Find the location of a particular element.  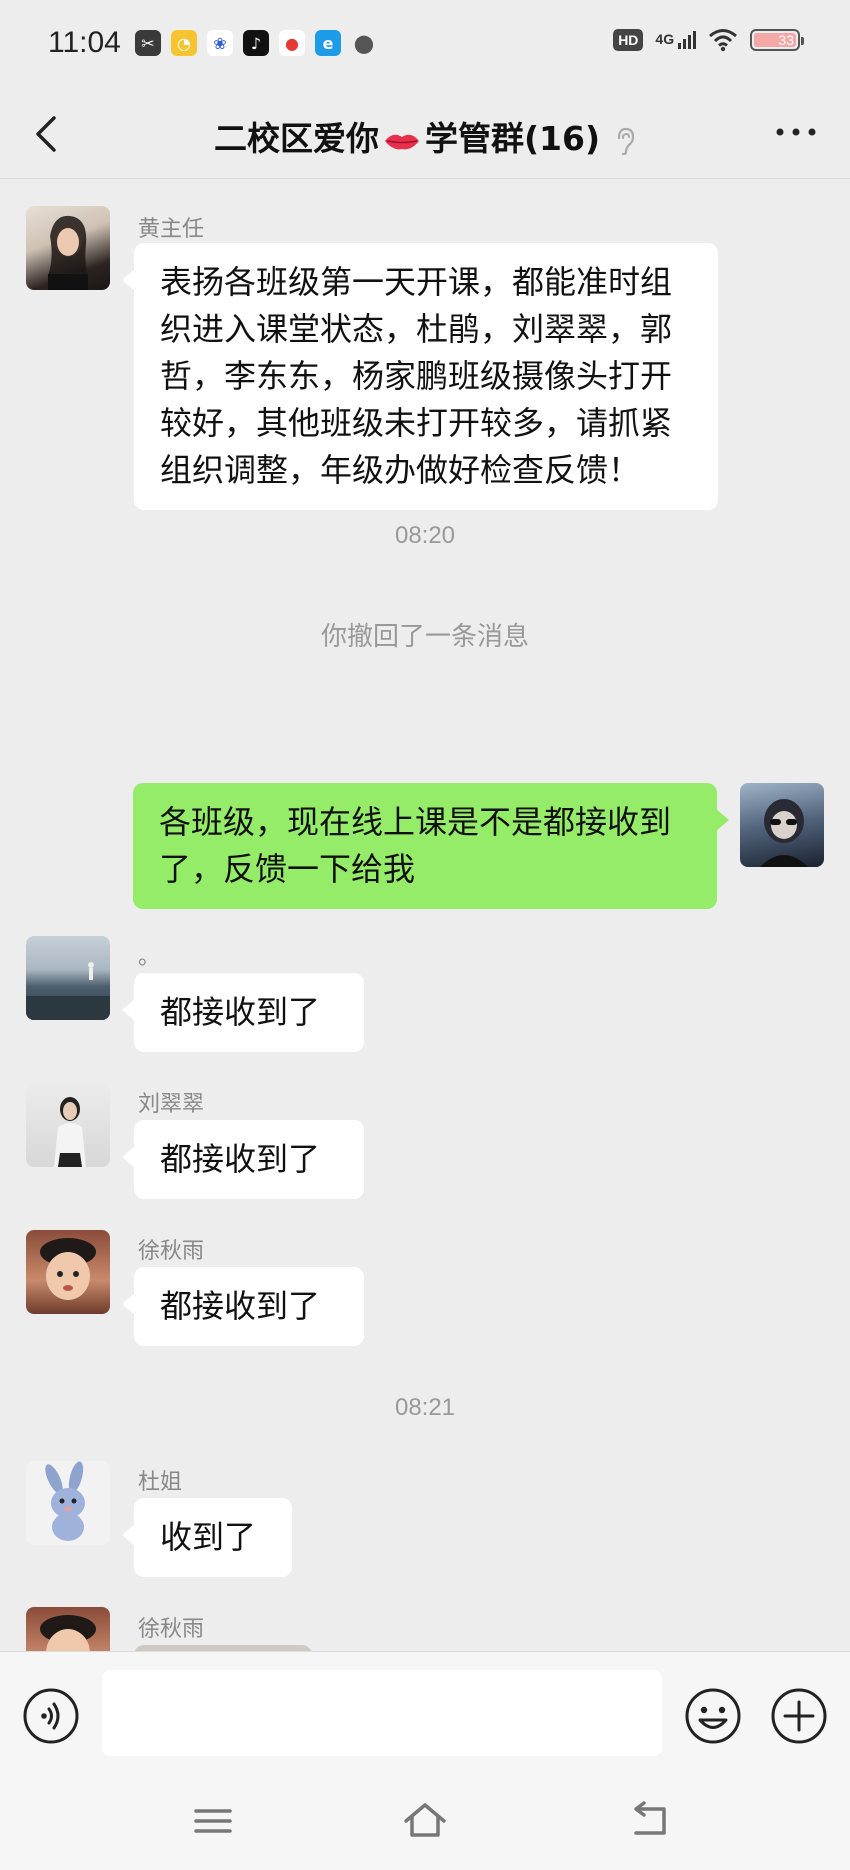

system-nav-bar is located at coordinates (425, 1823).